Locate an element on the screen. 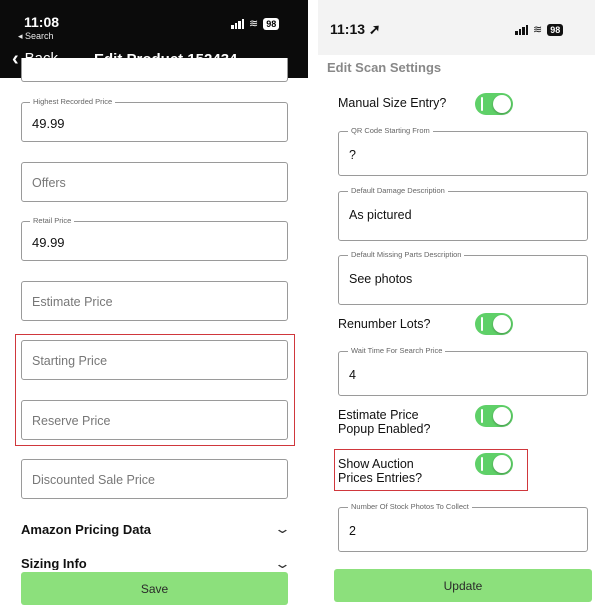  renumber-lots-toggle is located at coordinates (494, 324).